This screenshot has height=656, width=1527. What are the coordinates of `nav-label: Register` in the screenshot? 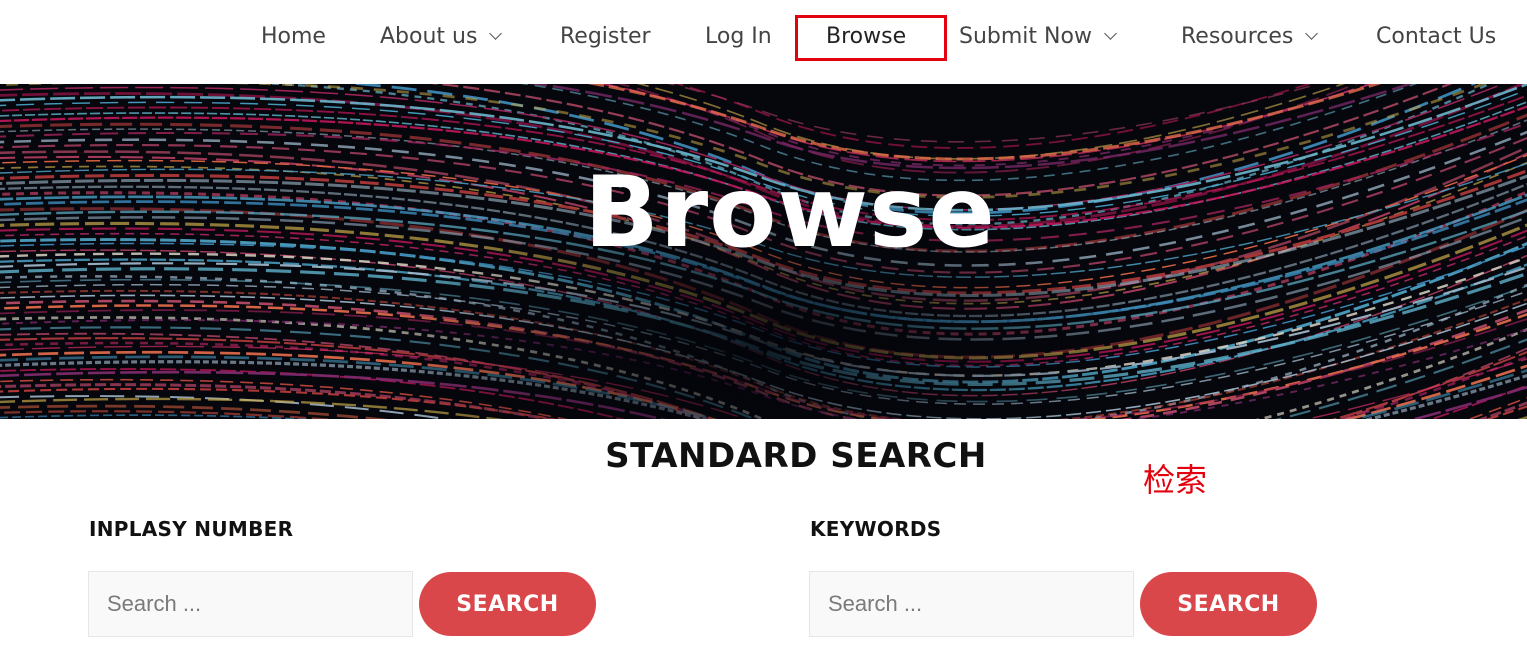 It's located at (605, 36).